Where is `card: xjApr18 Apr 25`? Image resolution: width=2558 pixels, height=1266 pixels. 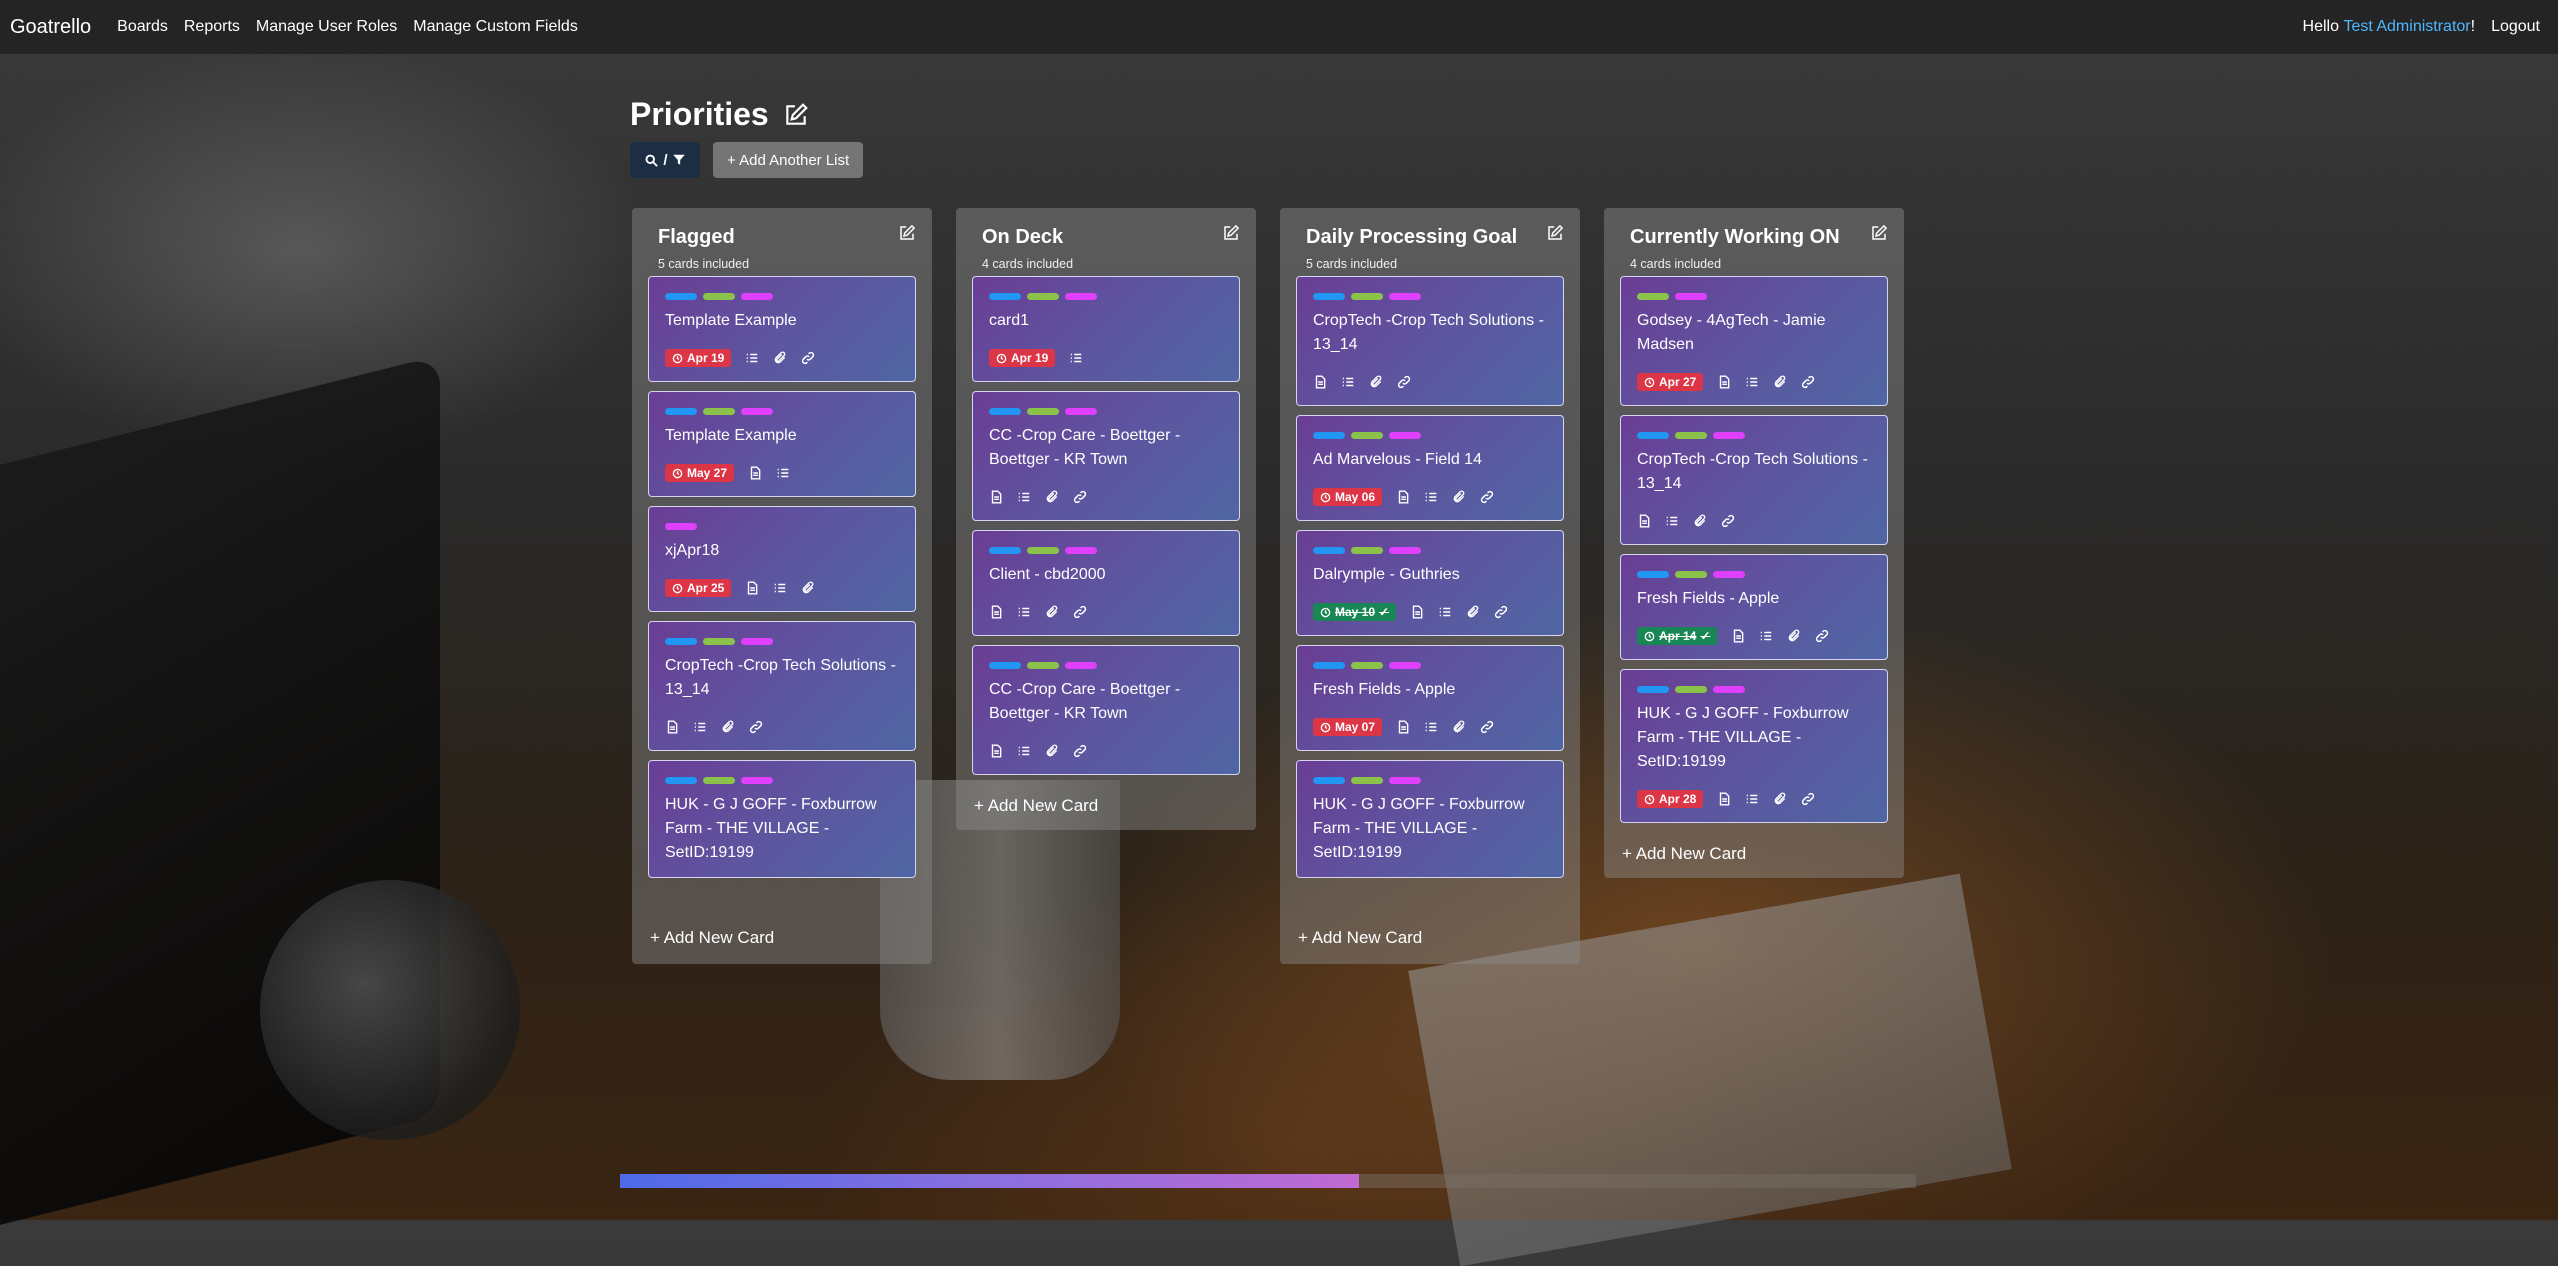 card: xjApr18 Apr 25 is located at coordinates (782, 559).